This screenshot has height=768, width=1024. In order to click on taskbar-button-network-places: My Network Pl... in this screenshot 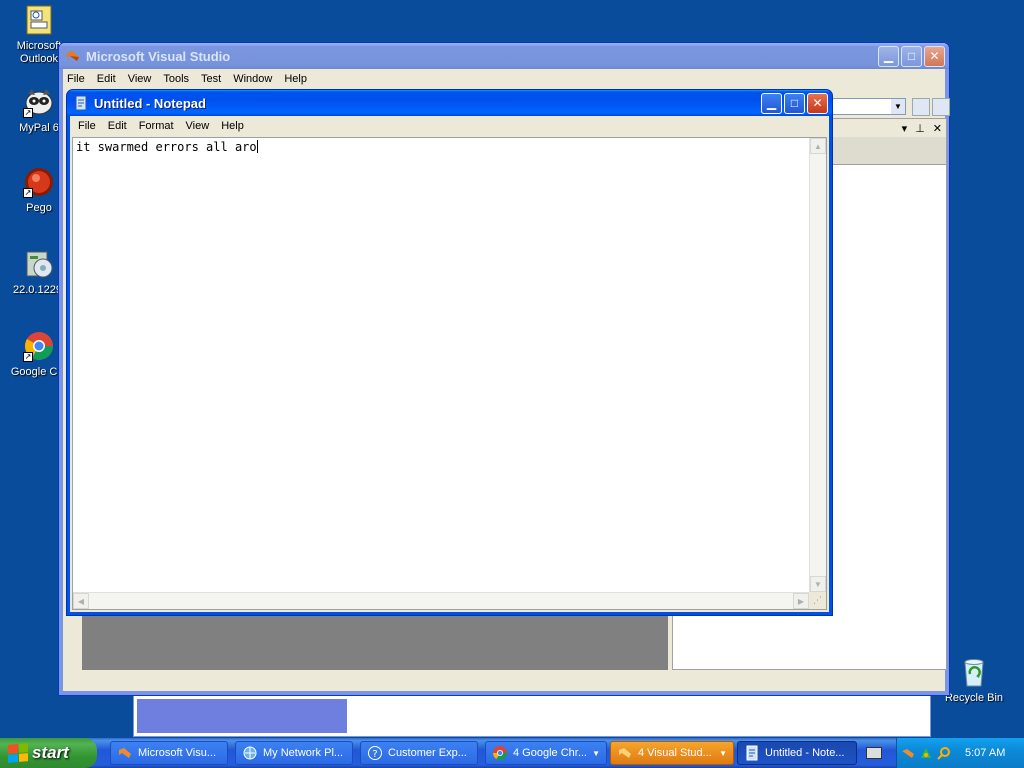, I will do `click(294, 753)`.